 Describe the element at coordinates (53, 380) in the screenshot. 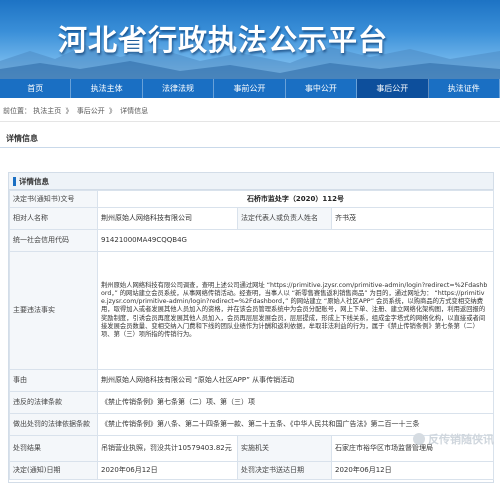

I see `case-label: 事由` at that location.